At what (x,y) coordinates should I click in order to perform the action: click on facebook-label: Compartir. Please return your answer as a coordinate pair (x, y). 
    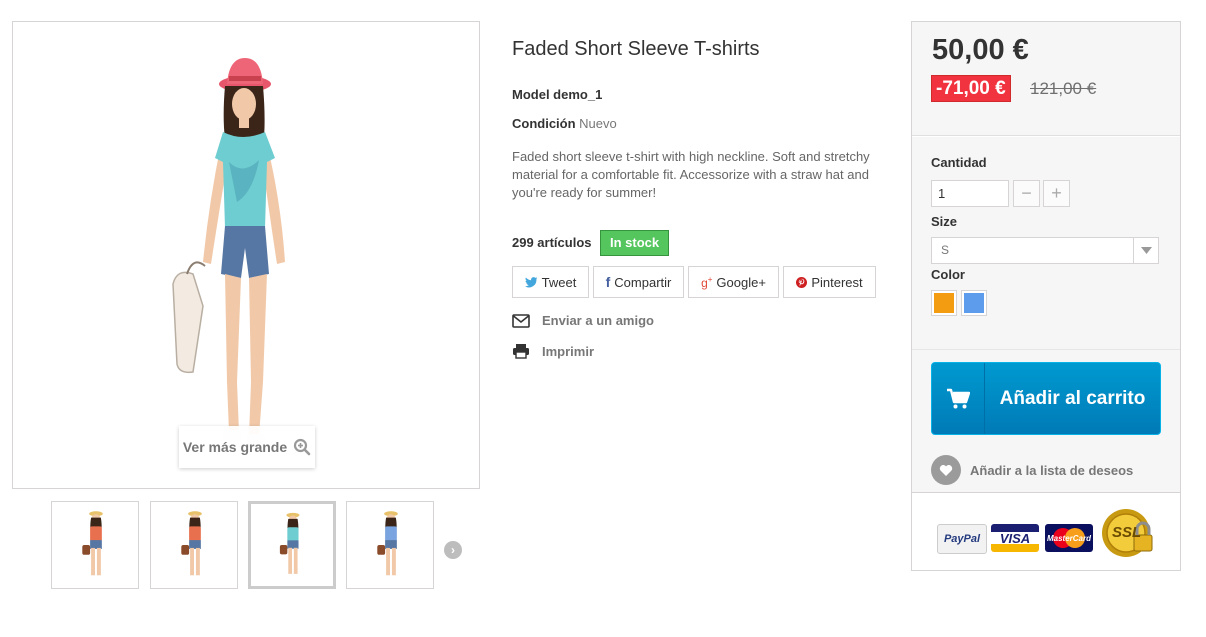
    Looking at the image, I should click on (643, 282).